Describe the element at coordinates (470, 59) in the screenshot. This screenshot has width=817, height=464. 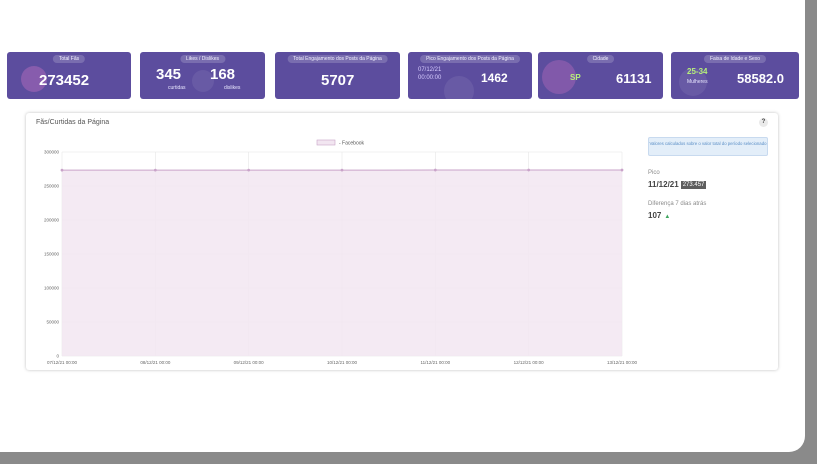
I see `kpi-label: Pico Engajamento dos Posts da Página` at that location.